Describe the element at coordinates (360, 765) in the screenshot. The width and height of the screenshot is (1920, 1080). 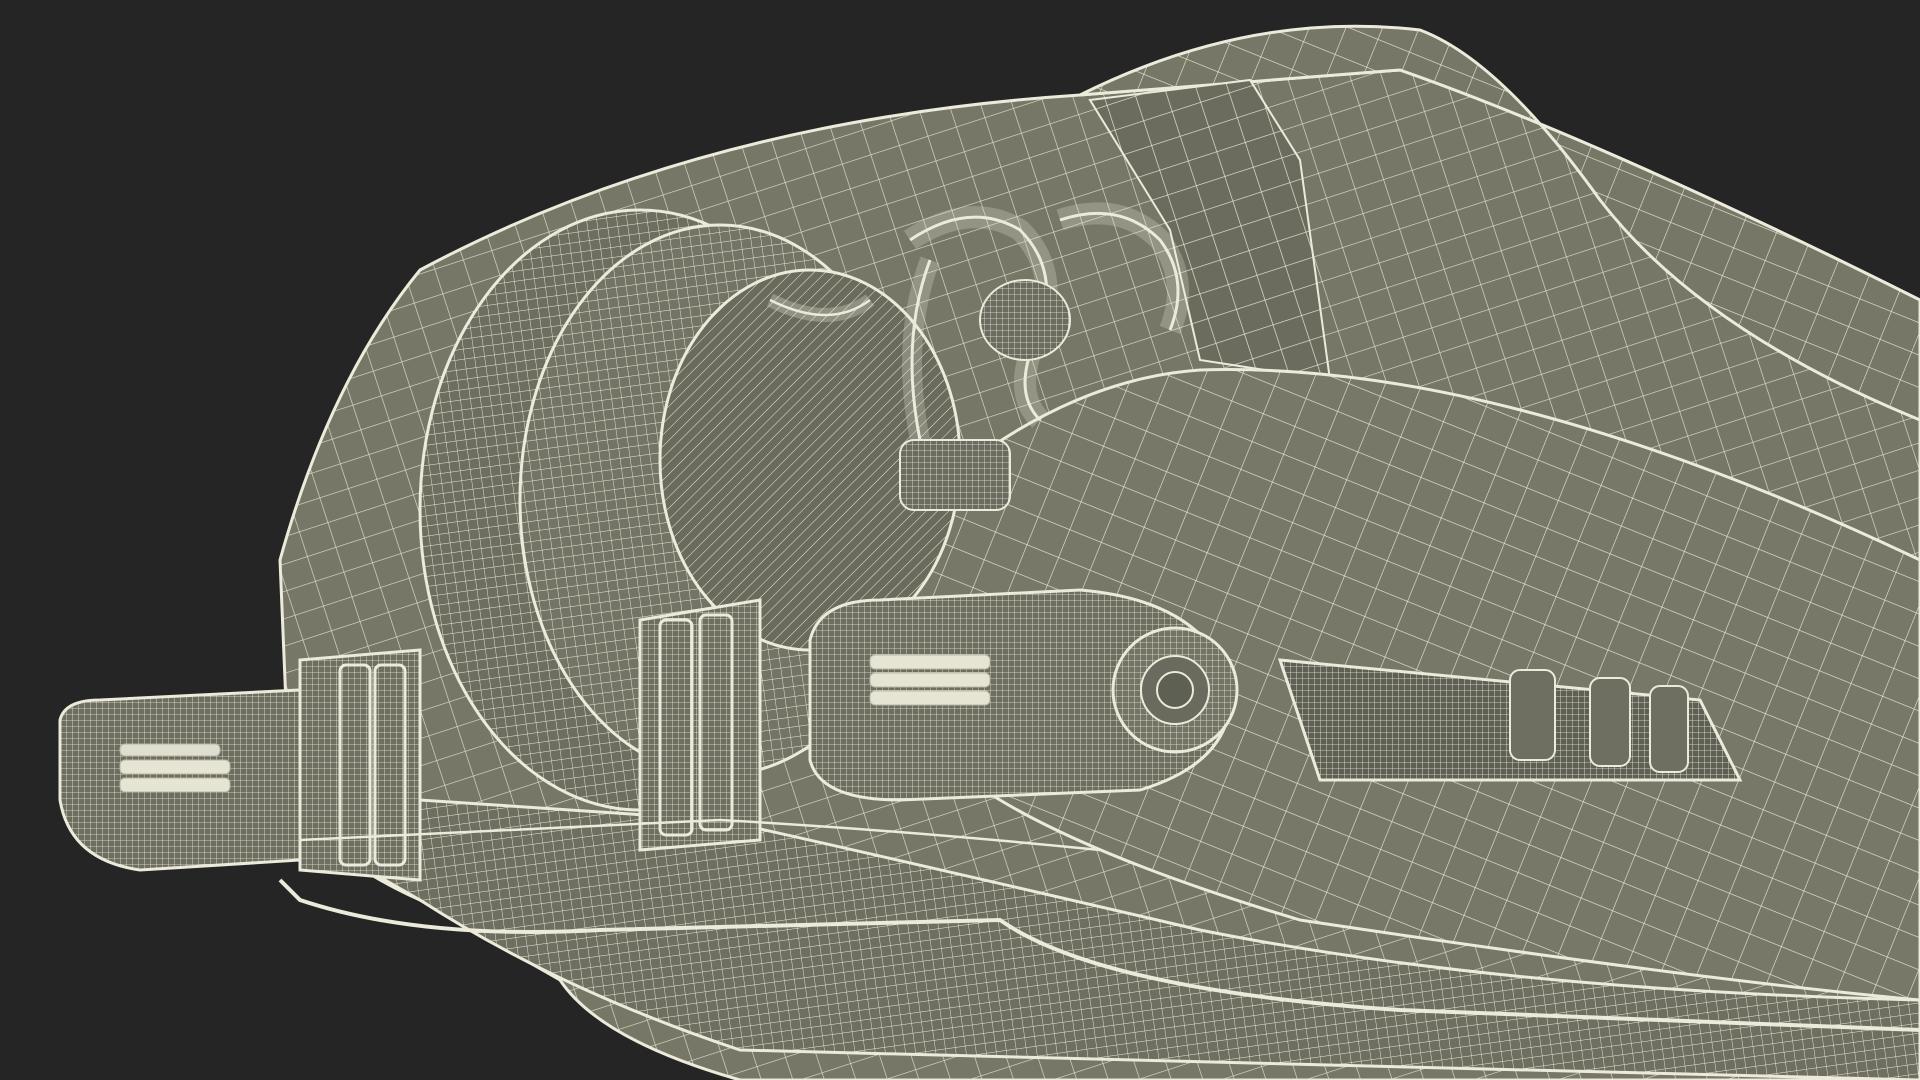
I see `left-lamp-housing` at that location.